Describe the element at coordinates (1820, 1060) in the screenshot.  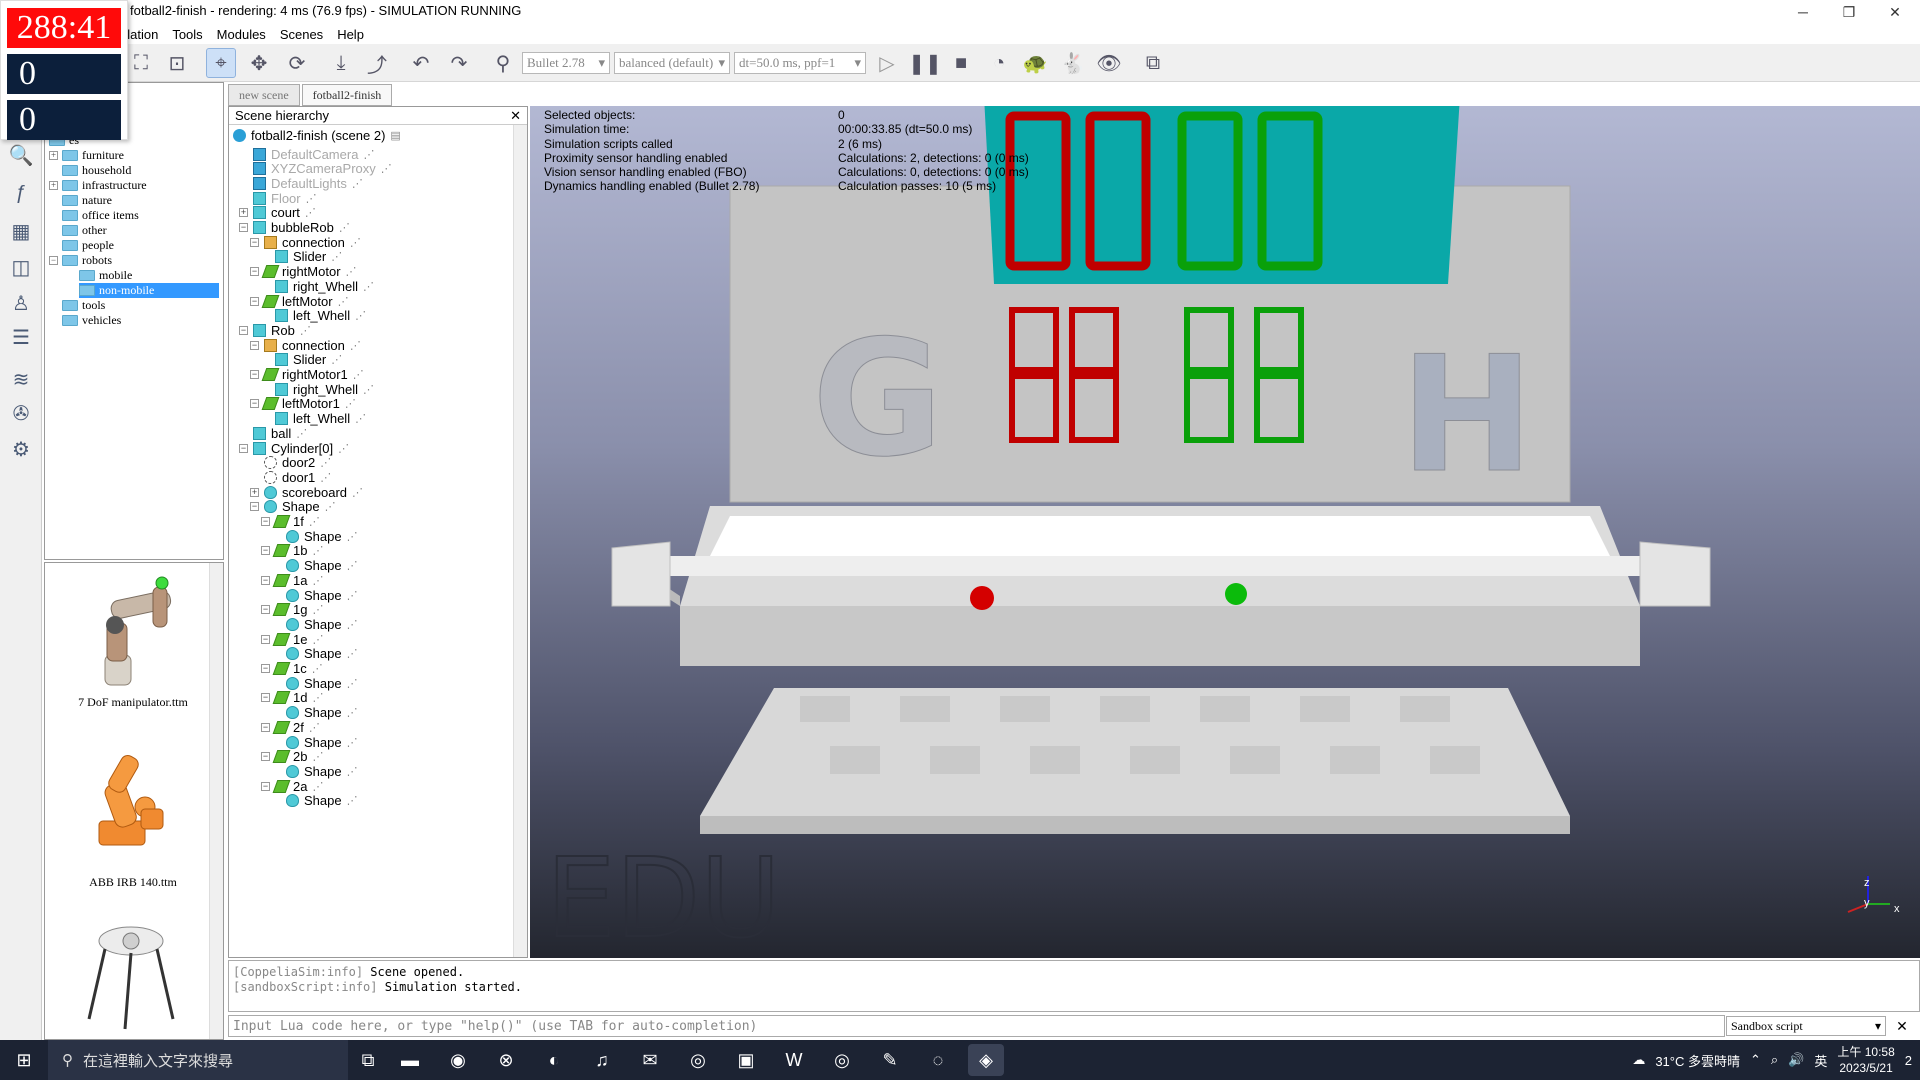
I see `ime-indicator: 英` at that location.